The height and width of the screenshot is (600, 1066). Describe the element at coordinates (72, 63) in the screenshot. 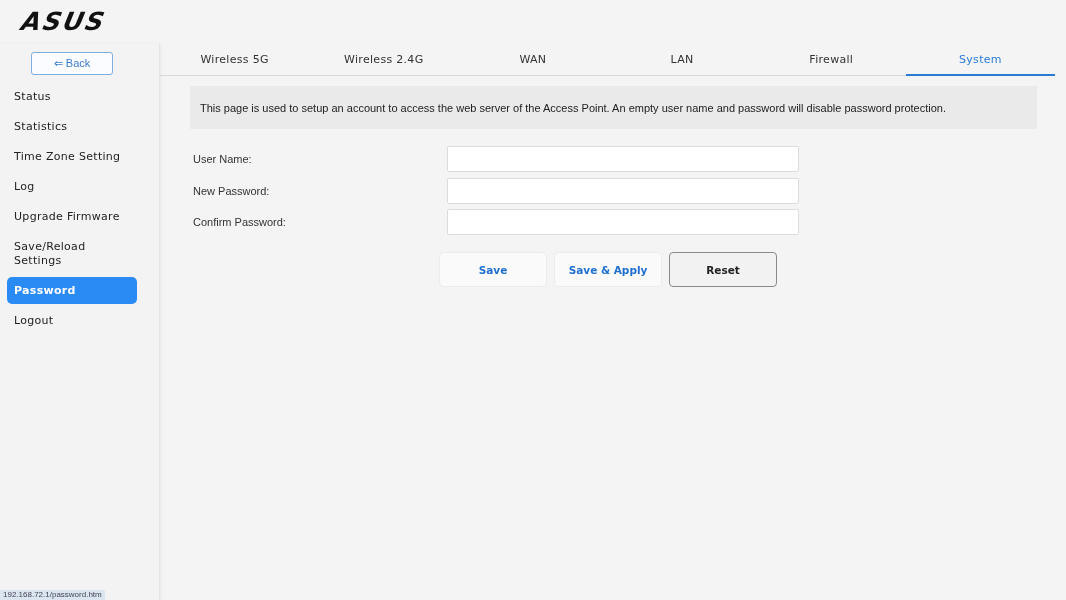

I see `back-button: ⇐ Back` at that location.